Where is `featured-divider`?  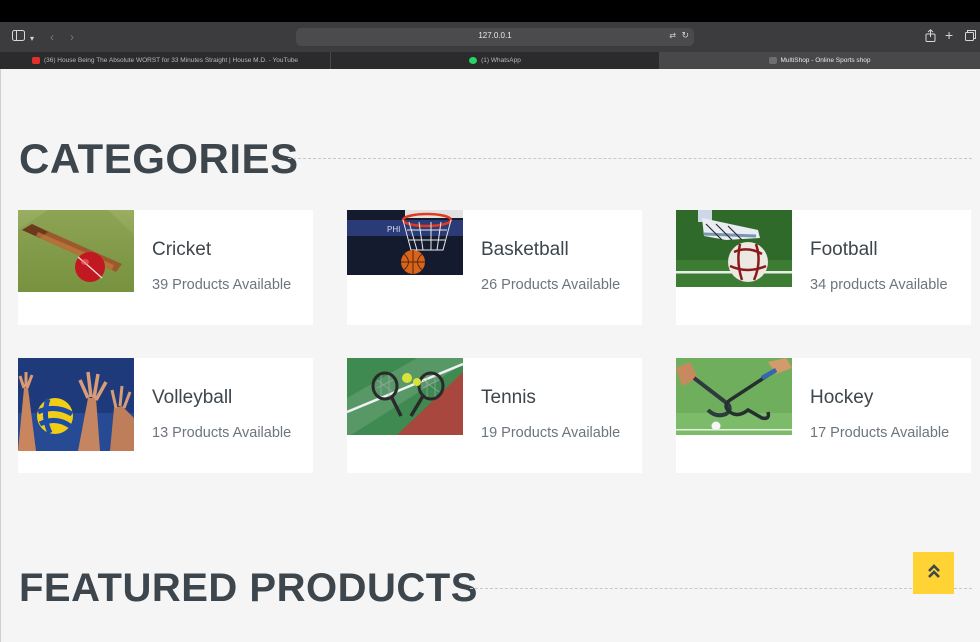 featured-divider is located at coordinates (721, 588).